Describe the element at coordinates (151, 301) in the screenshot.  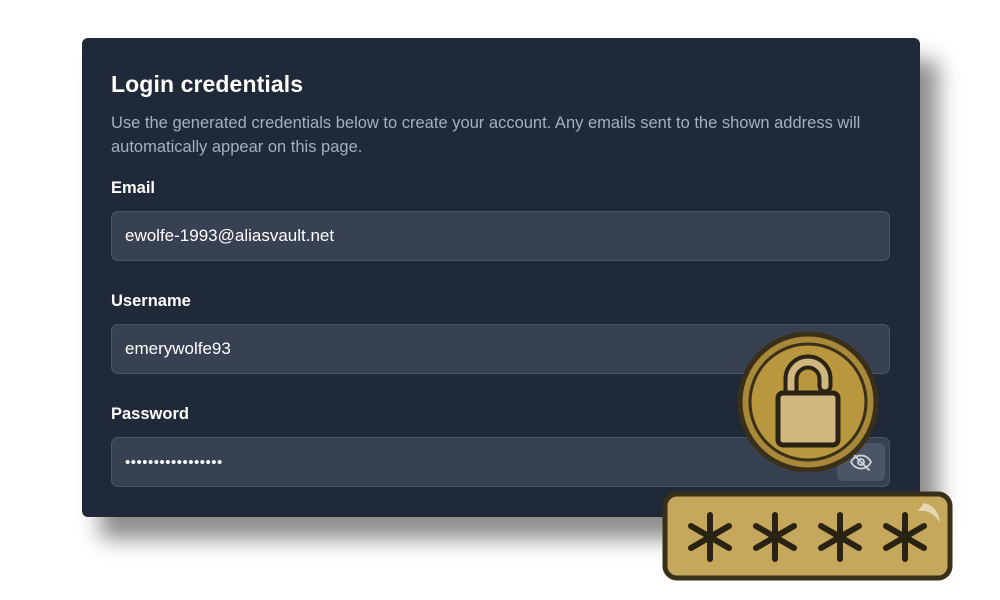
I see `username-label: Username` at that location.